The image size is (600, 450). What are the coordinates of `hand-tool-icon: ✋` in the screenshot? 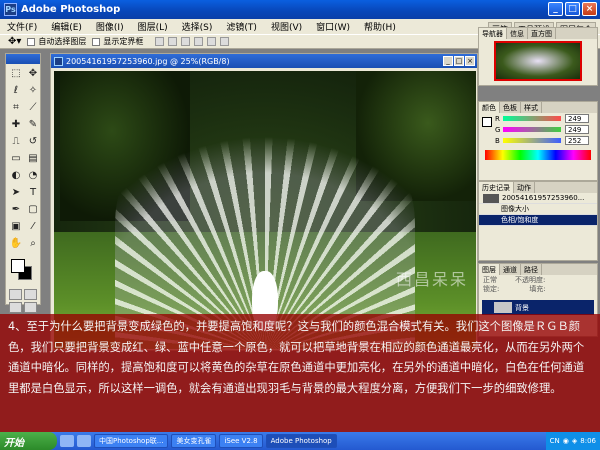 It's located at (16, 244).